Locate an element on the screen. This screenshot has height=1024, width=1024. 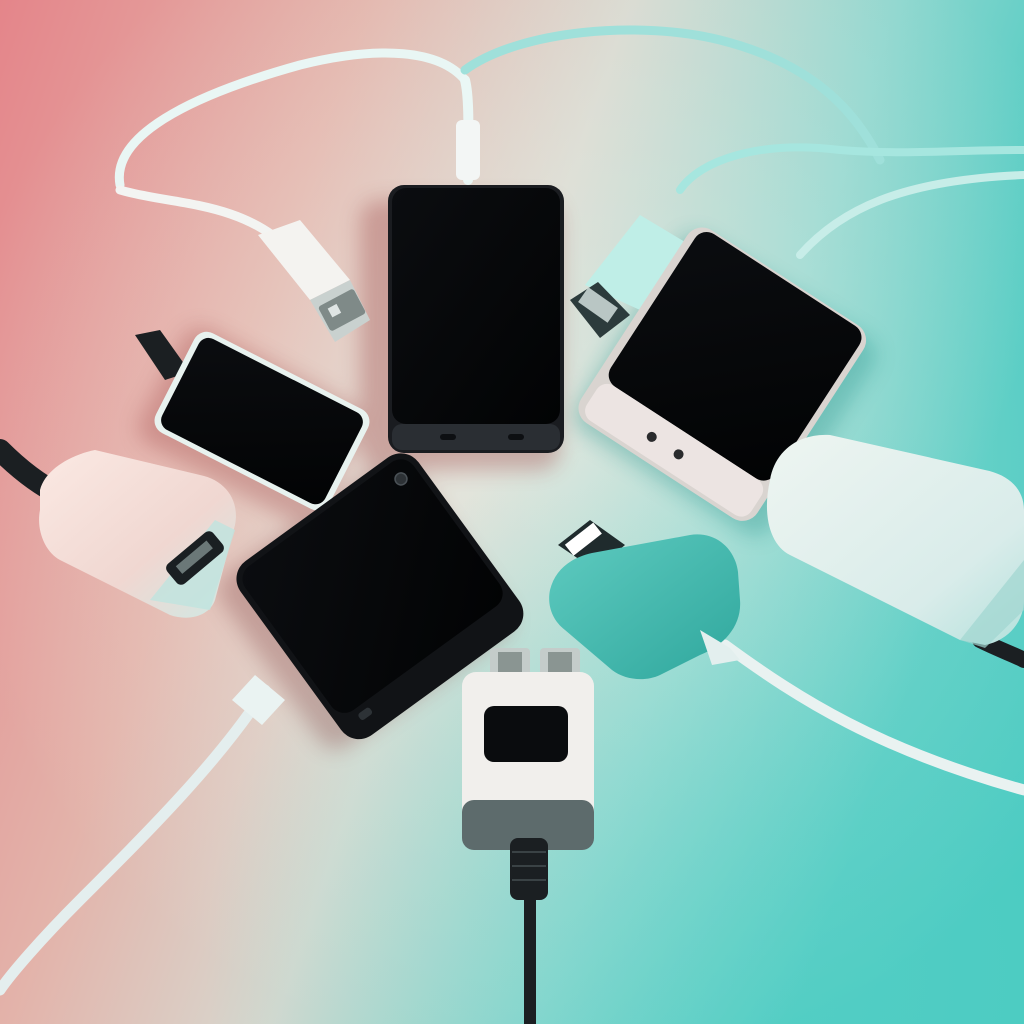
phone-center-port-left is located at coordinates (448, 437).